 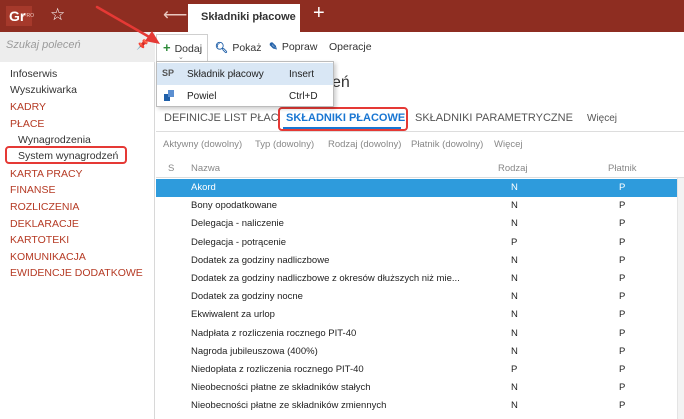 I want to click on sidebar-item-wynagrodzenia: Wynagrodzenia, so click(x=54, y=140).